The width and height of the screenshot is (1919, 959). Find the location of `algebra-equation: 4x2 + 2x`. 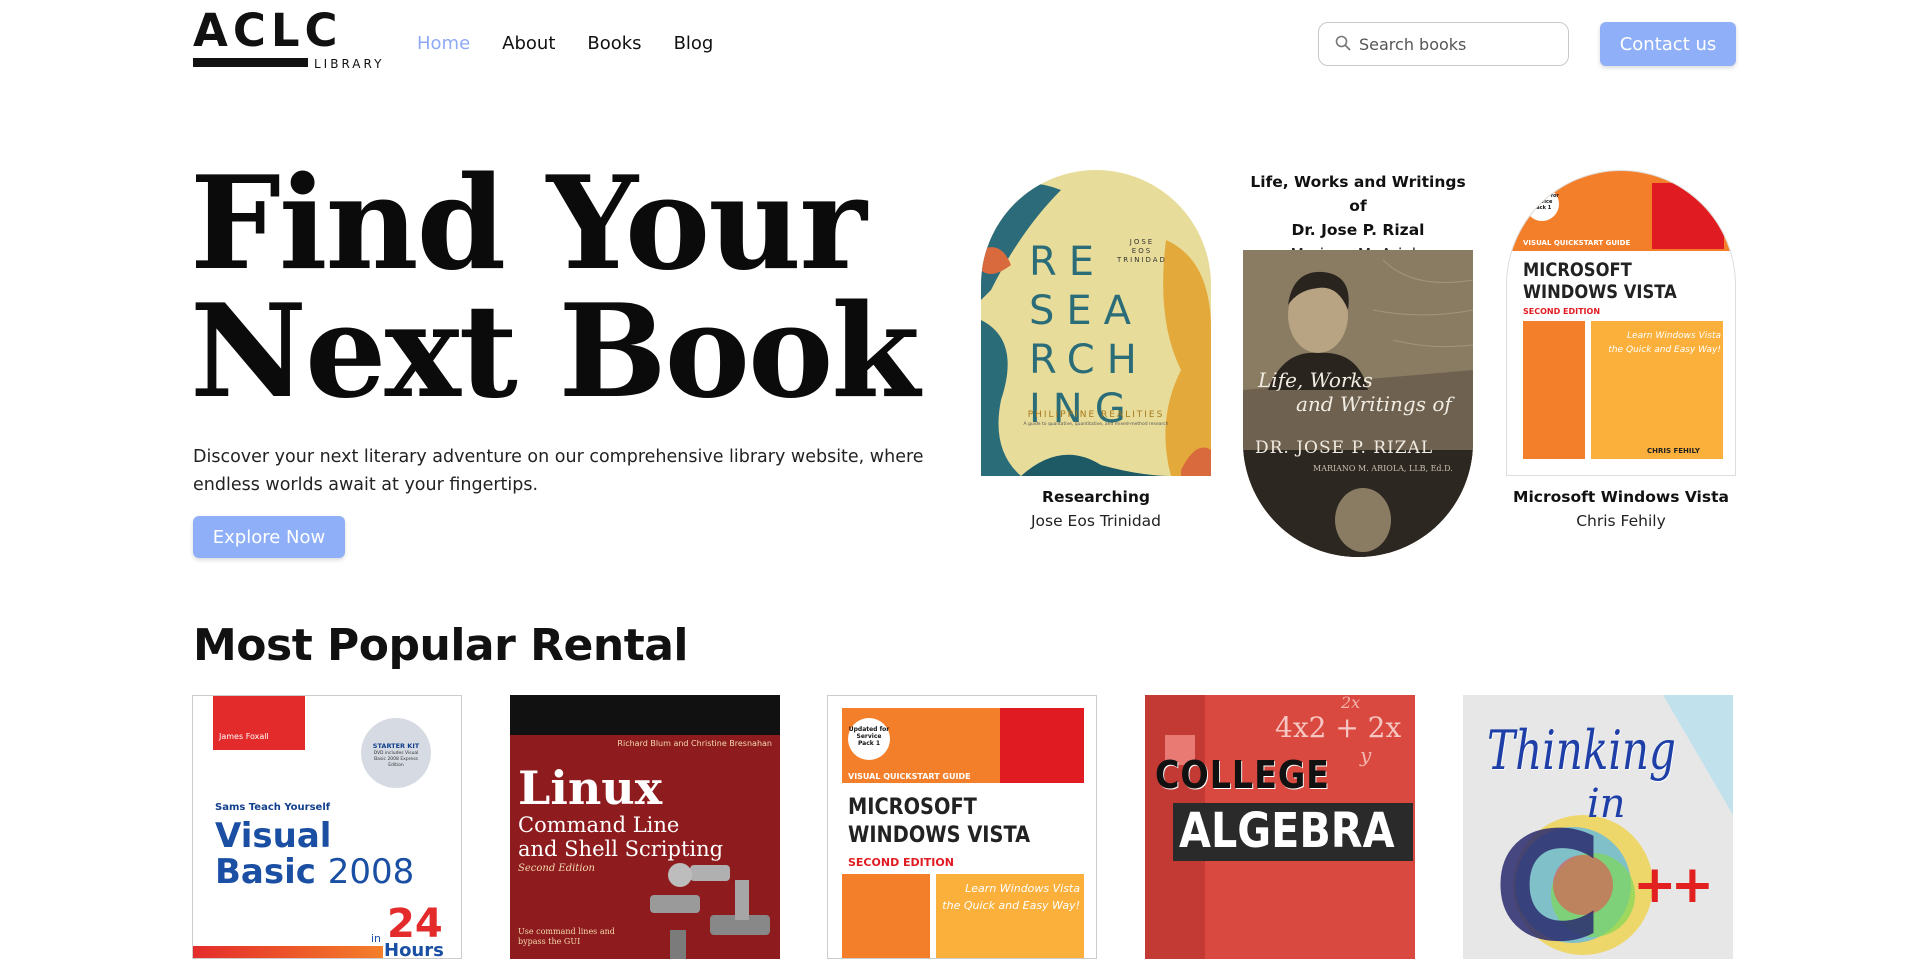

algebra-equation: 4x2 + 2x is located at coordinates (1338, 727).